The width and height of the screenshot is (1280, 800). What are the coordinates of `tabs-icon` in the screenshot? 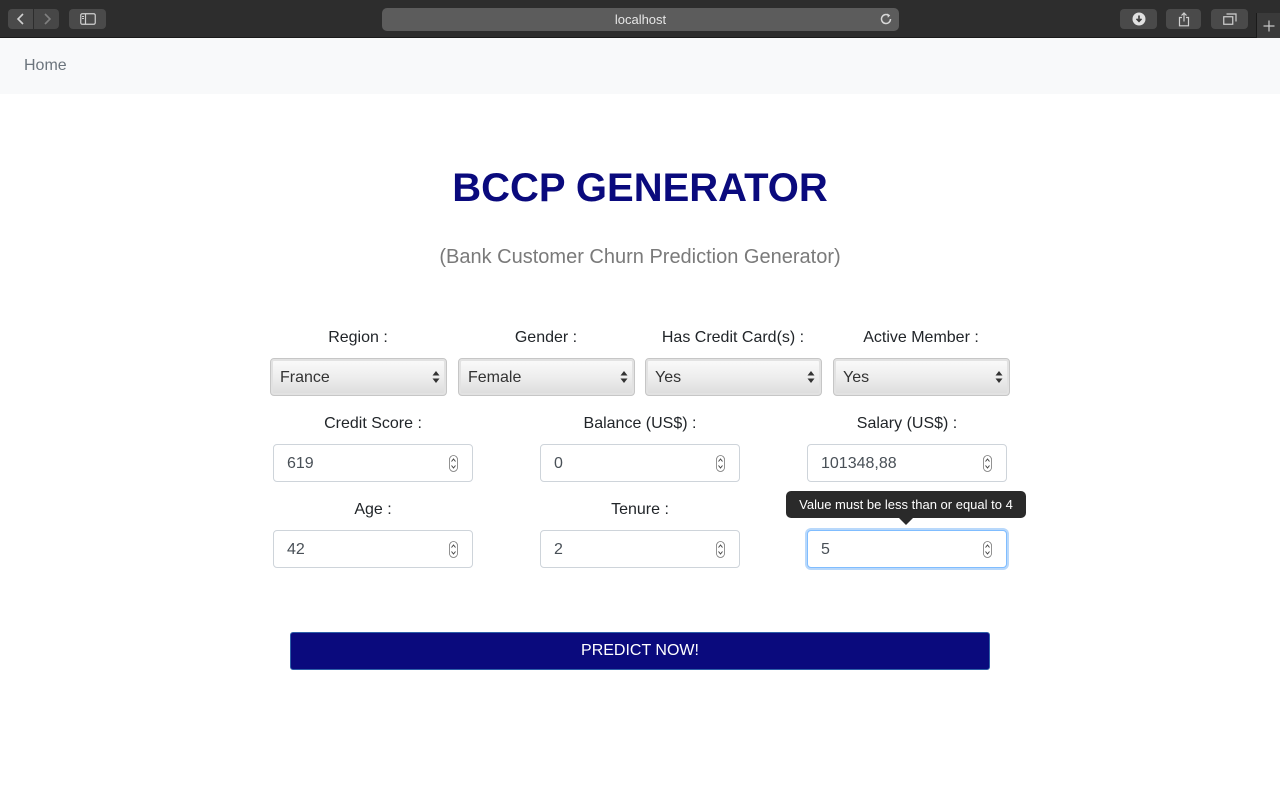 It's located at (1229, 19).